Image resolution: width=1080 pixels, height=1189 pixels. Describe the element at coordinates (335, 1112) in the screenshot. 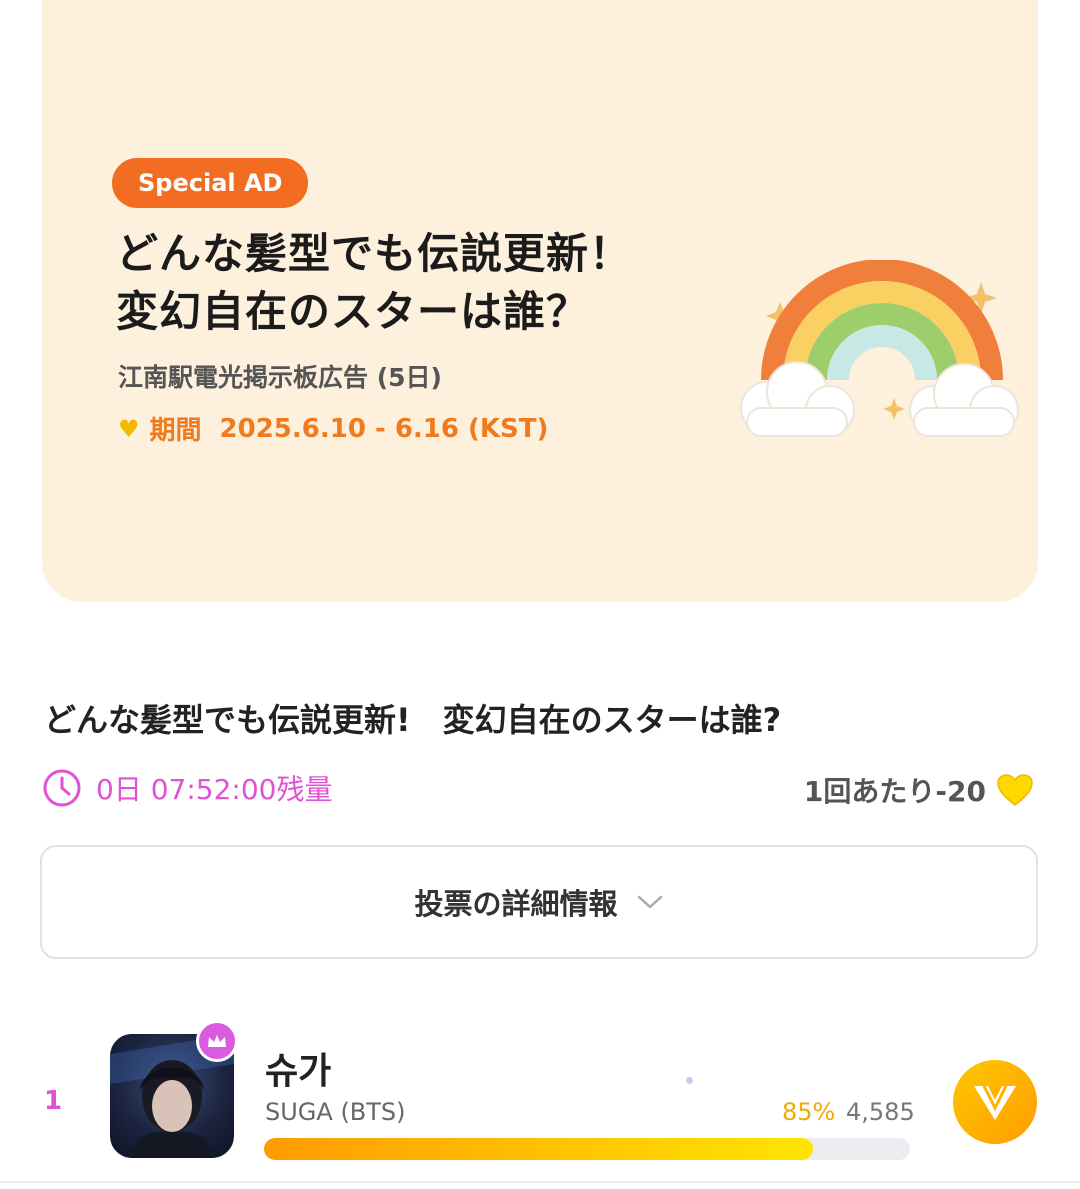

I see `star-group: SUGA (BTS)` at that location.